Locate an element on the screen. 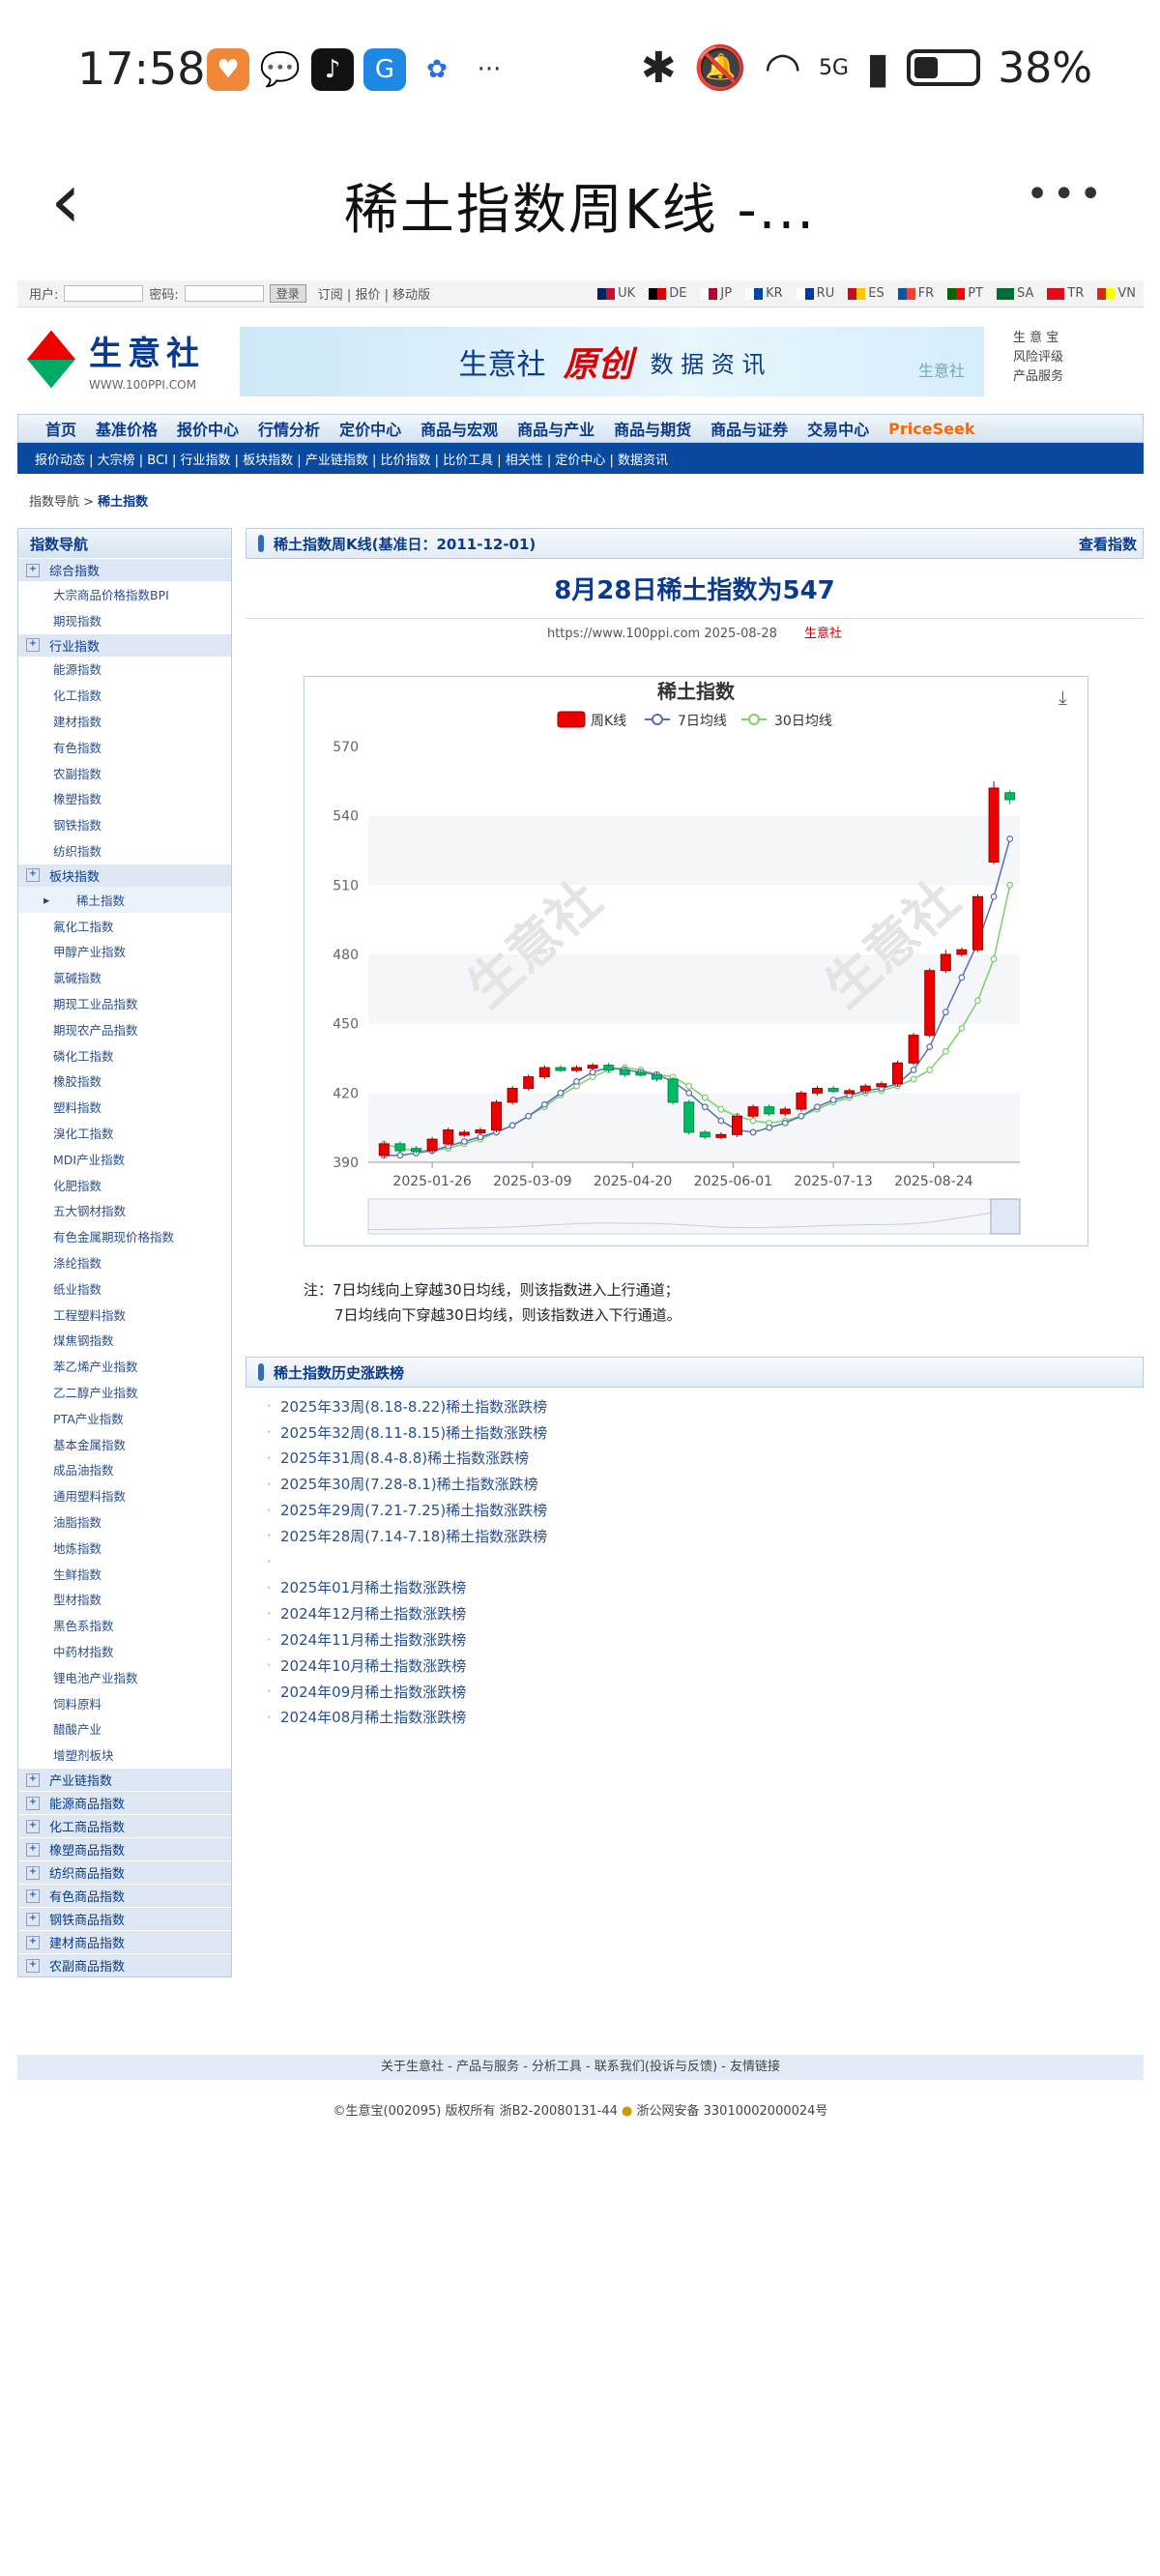 This screenshot has height=2576, width=1160. main-nav-item: 定价中心 is located at coordinates (370, 428).